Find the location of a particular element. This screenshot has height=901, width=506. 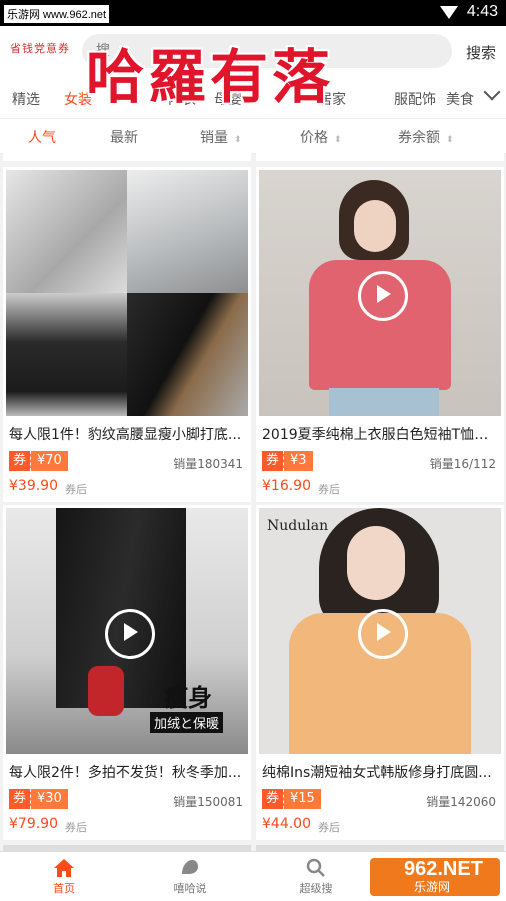

image-caption: 瘦身 is located at coordinates (188, 697).